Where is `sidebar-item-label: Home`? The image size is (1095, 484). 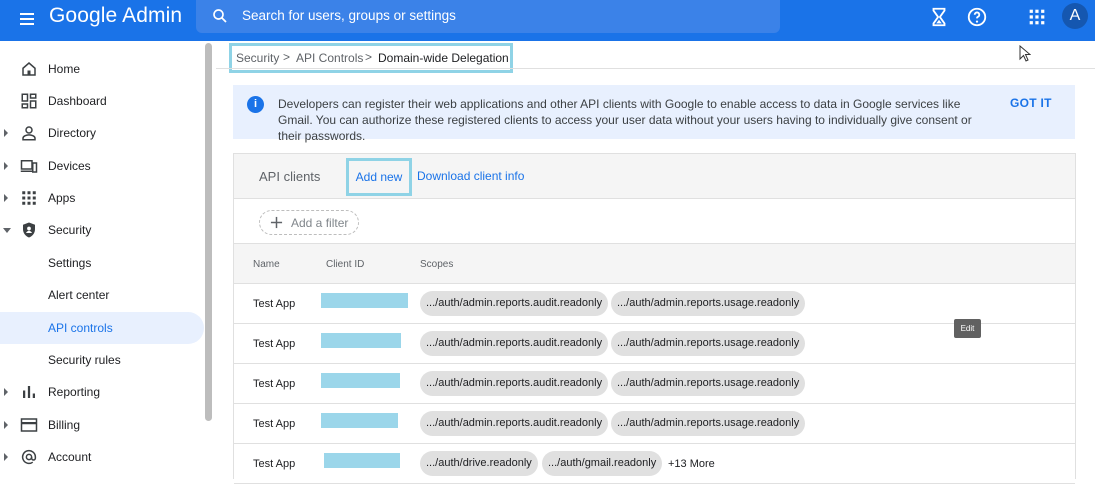 sidebar-item-label: Home is located at coordinates (64, 69).